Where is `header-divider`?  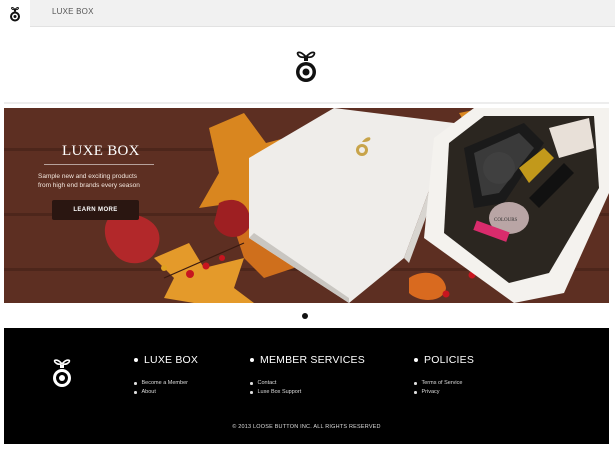 header-divider is located at coordinates (306, 103).